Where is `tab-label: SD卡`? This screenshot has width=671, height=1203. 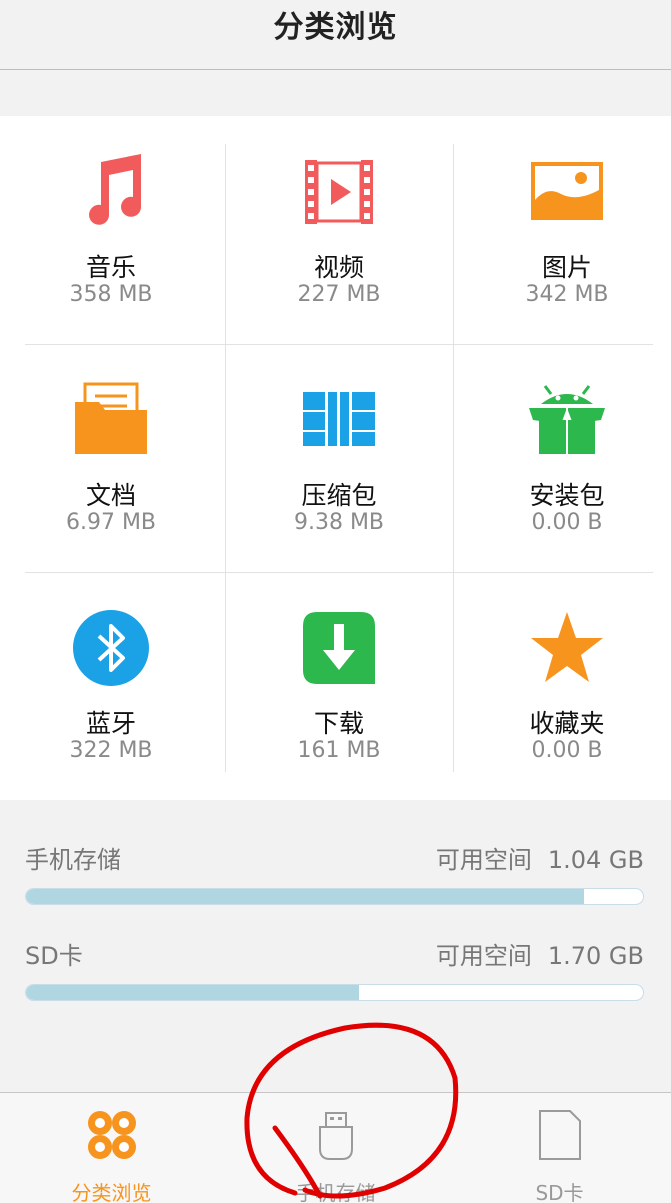
tab-label: SD卡 is located at coordinates (559, 1192).